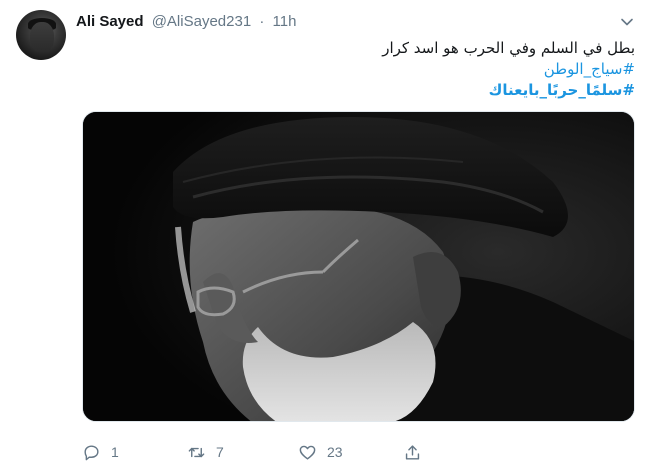 The width and height of the screenshot is (649, 468). What do you see at coordinates (110, 21) in the screenshot?
I see `author-name: Ali Sayed` at bounding box center [110, 21].